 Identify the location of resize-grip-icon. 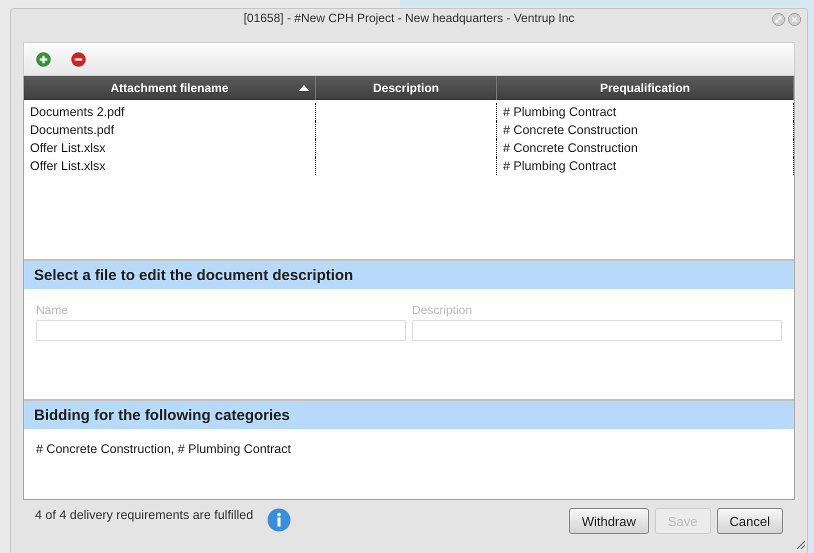
(800, 544).